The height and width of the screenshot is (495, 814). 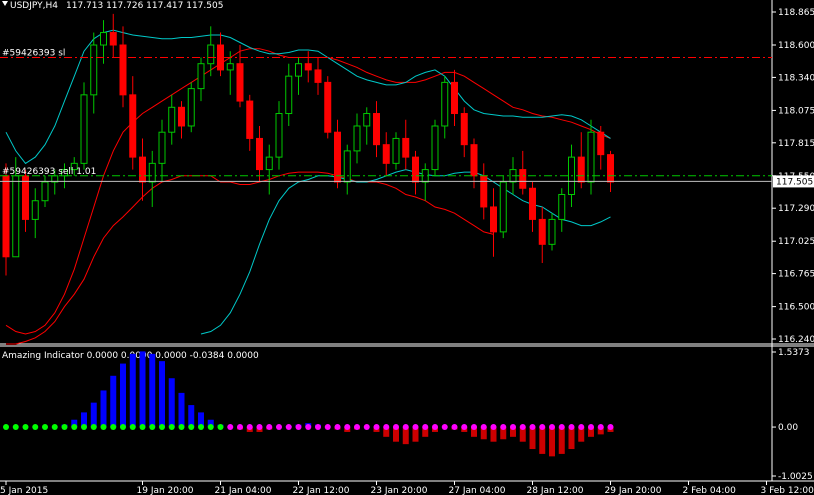 What do you see at coordinates (710, 490) in the screenshot?
I see `time-tick-label: 2 Feb 04:00` at bounding box center [710, 490].